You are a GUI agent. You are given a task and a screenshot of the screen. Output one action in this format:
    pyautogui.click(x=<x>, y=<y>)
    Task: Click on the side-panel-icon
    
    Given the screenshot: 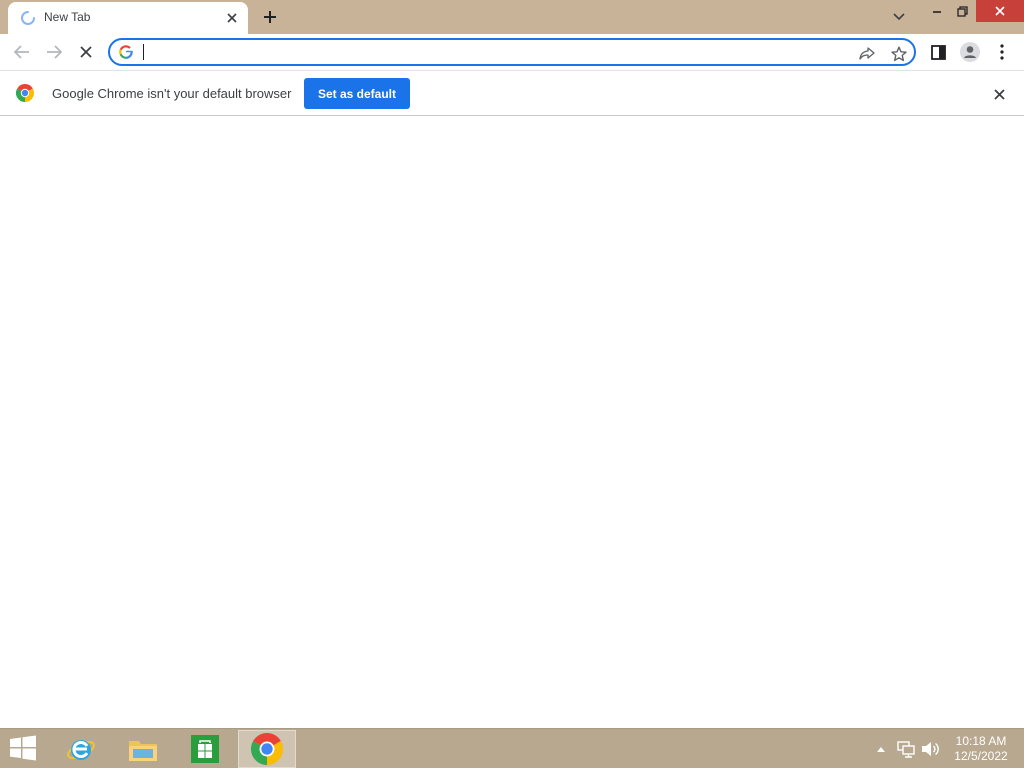 What is the action you would take?
    pyautogui.click(x=938, y=52)
    